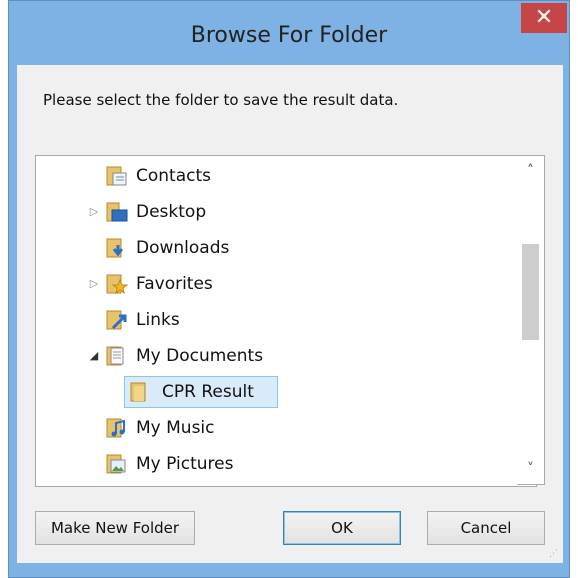  Describe the element at coordinates (286, 212) in the screenshot. I see `tree-item-desktop: ▷ Desktop` at that location.